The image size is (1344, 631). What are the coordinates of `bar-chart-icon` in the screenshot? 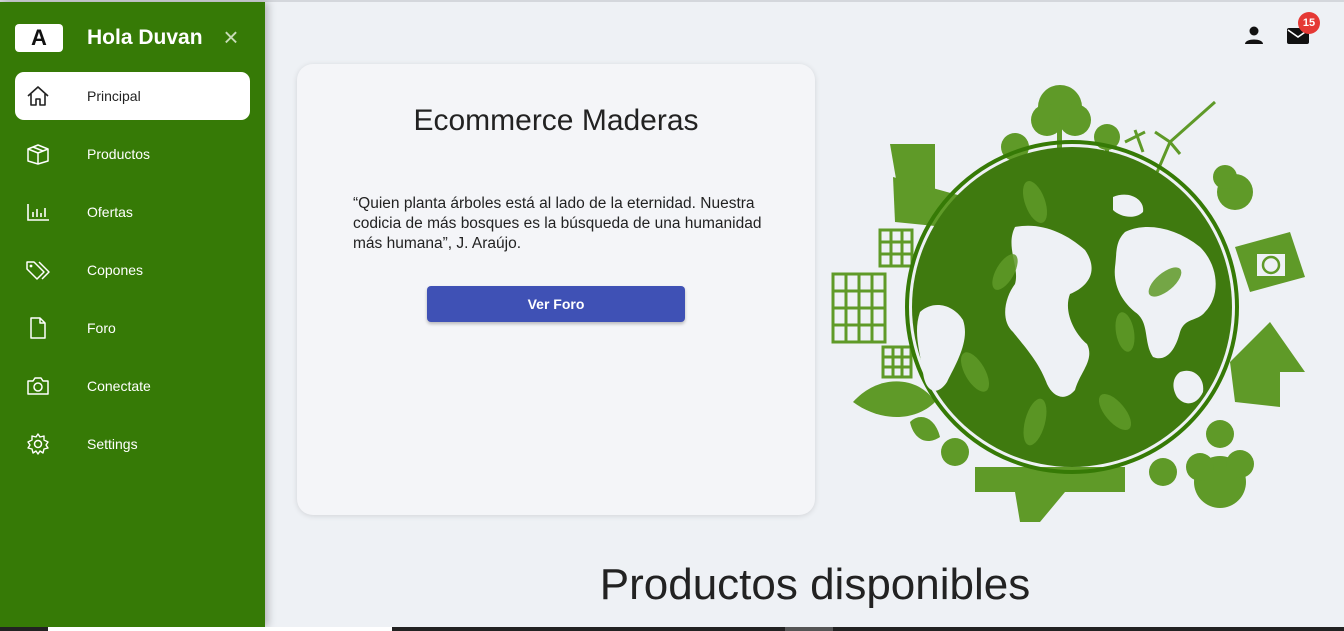 It's located at (38, 212).